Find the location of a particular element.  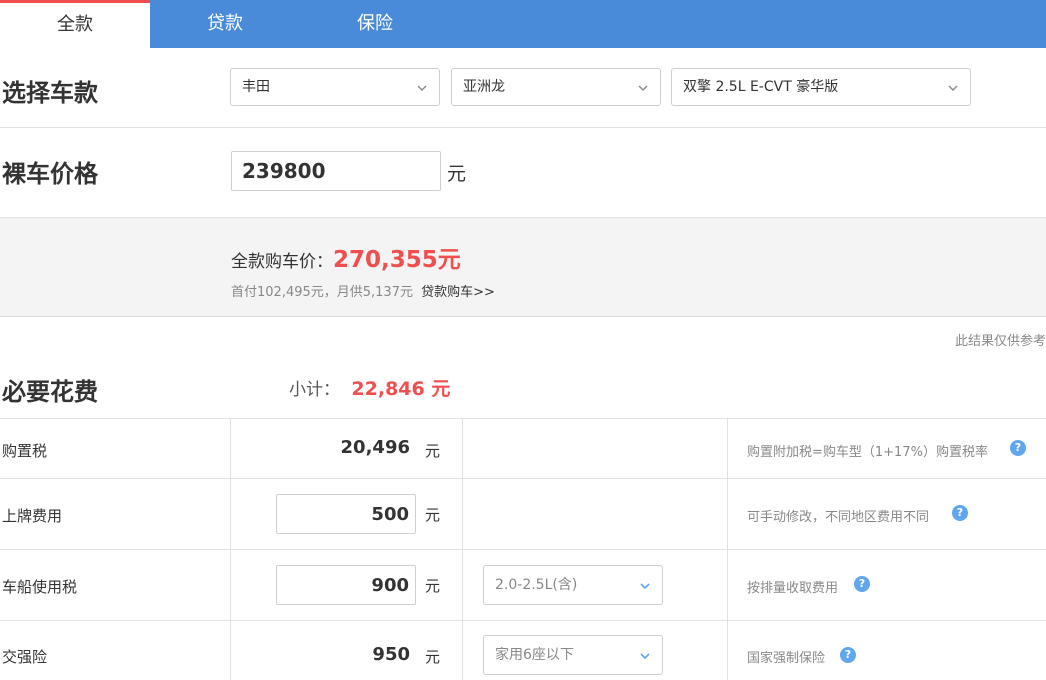

trim-select: 双擎 2.5L E-CVT 豪华版 is located at coordinates (821, 87).